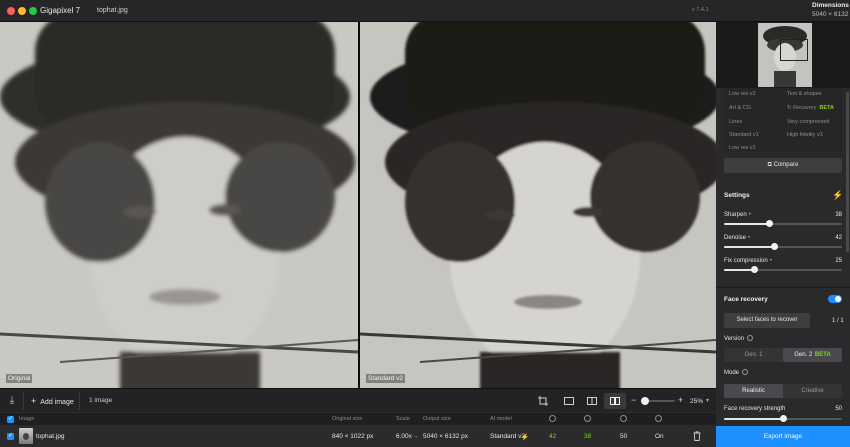 This screenshot has width=850, height=447. What do you see at coordinates (744, 135) in the screenshot?
I see `model-standard-v1: Standard v1` at bounding box center [744, 135].